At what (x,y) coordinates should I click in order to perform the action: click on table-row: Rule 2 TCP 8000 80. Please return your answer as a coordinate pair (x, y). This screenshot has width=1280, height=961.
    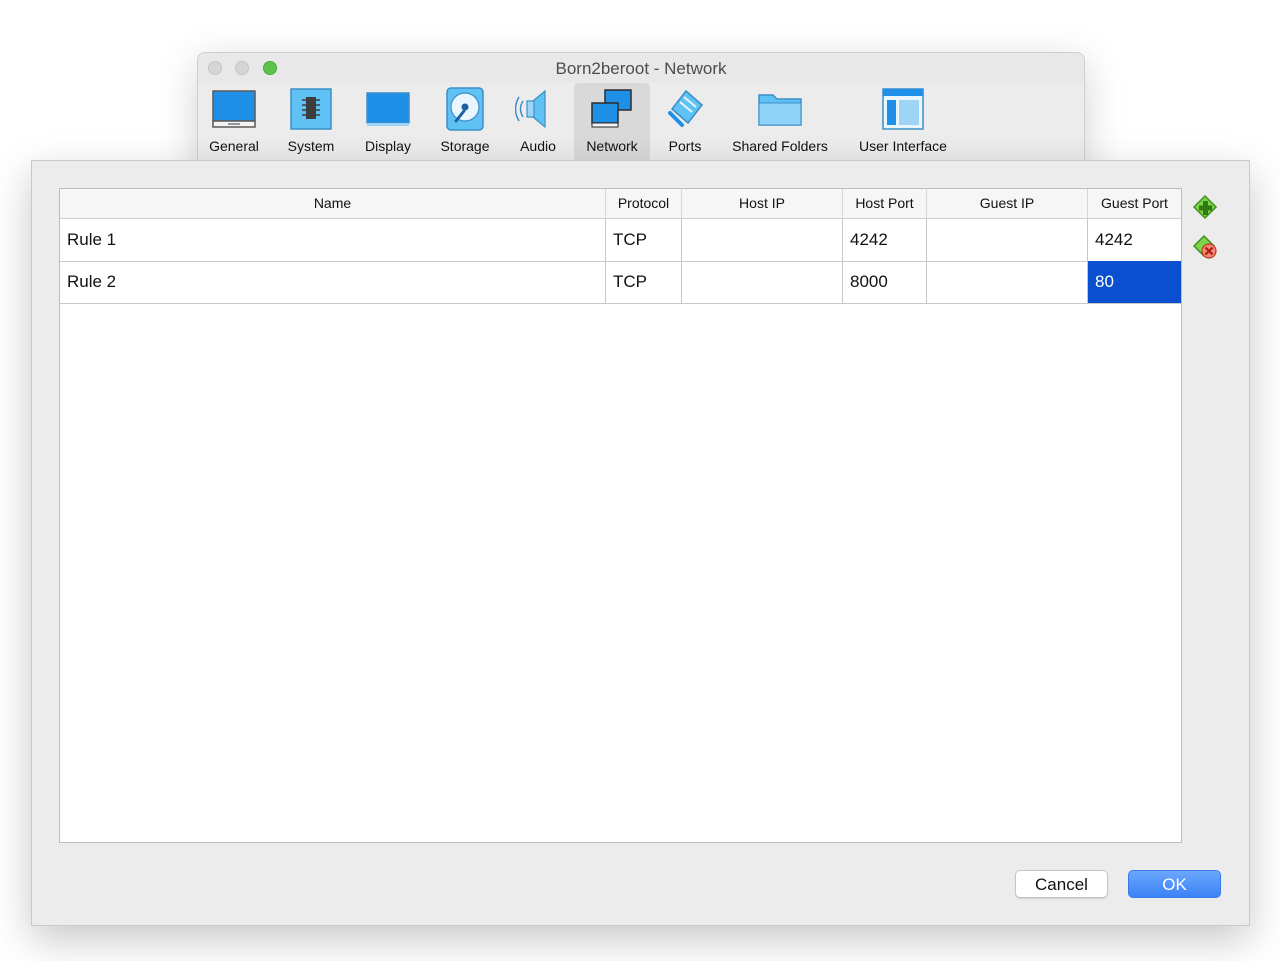
    Looking at the image, I should click on (620, 282).